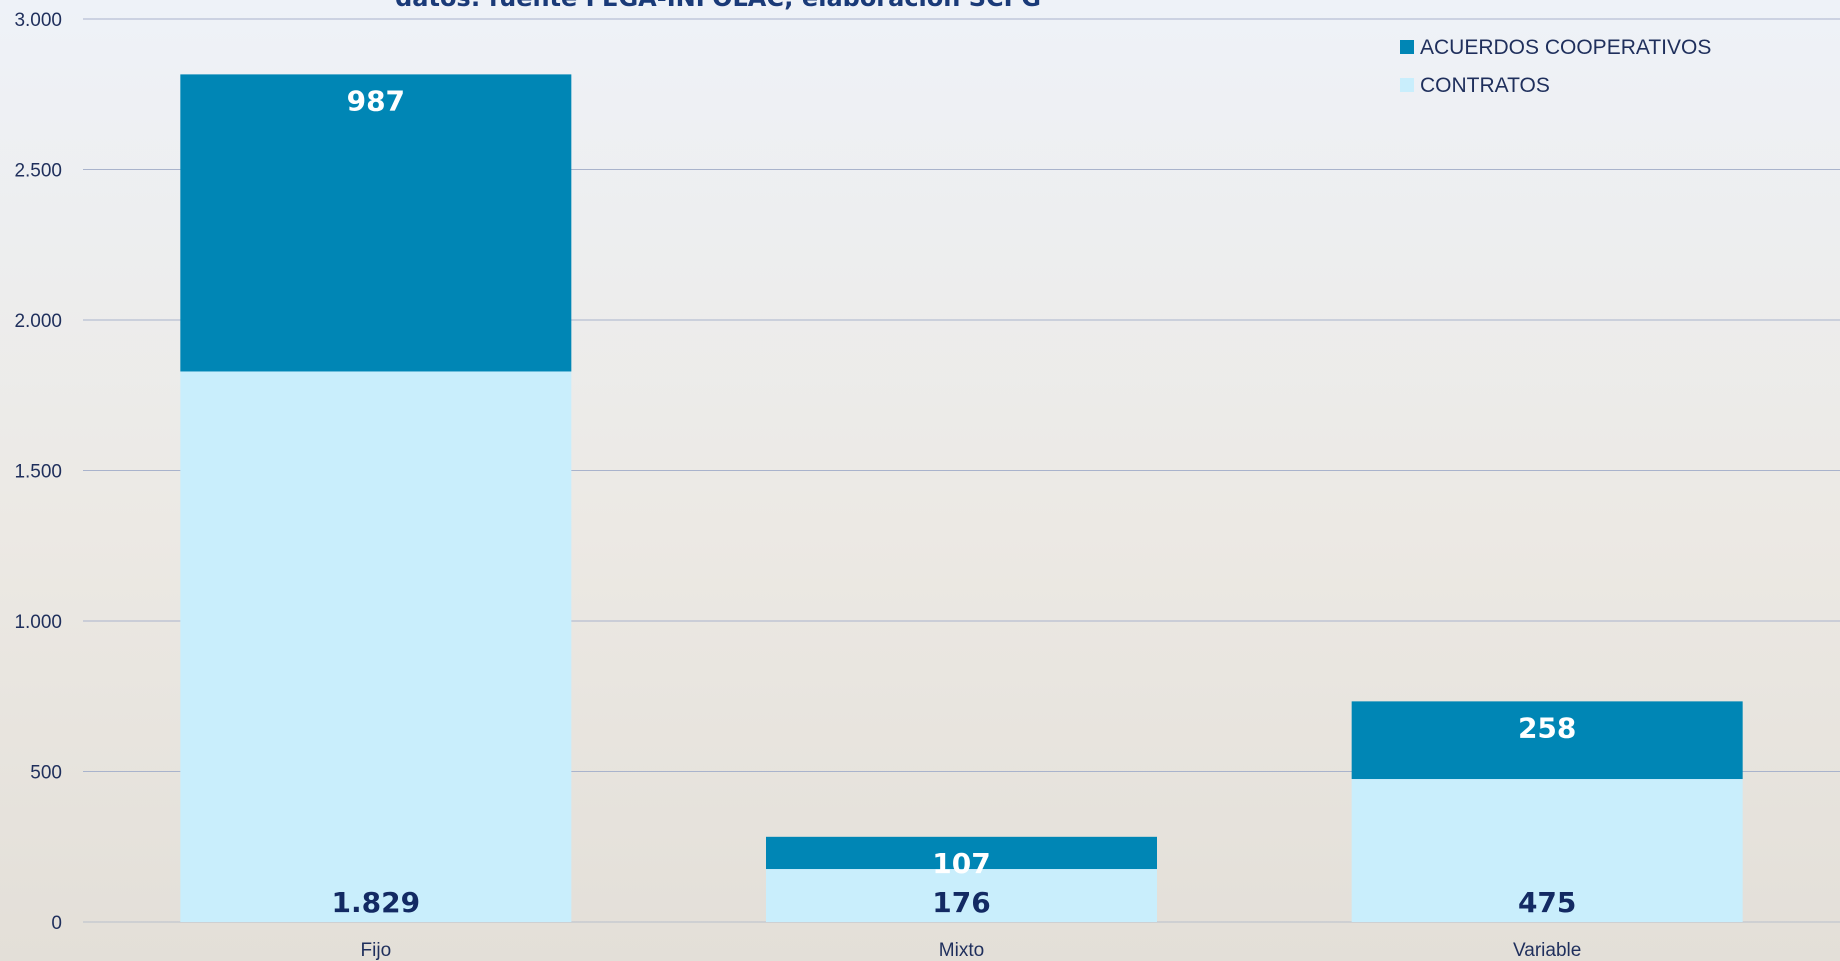 The height and width of the screenshot is (961, 1840). Describe the element at coordinates (1485, 85) in the screenshot. I see `legend-label: CONTRATOS` at that location.